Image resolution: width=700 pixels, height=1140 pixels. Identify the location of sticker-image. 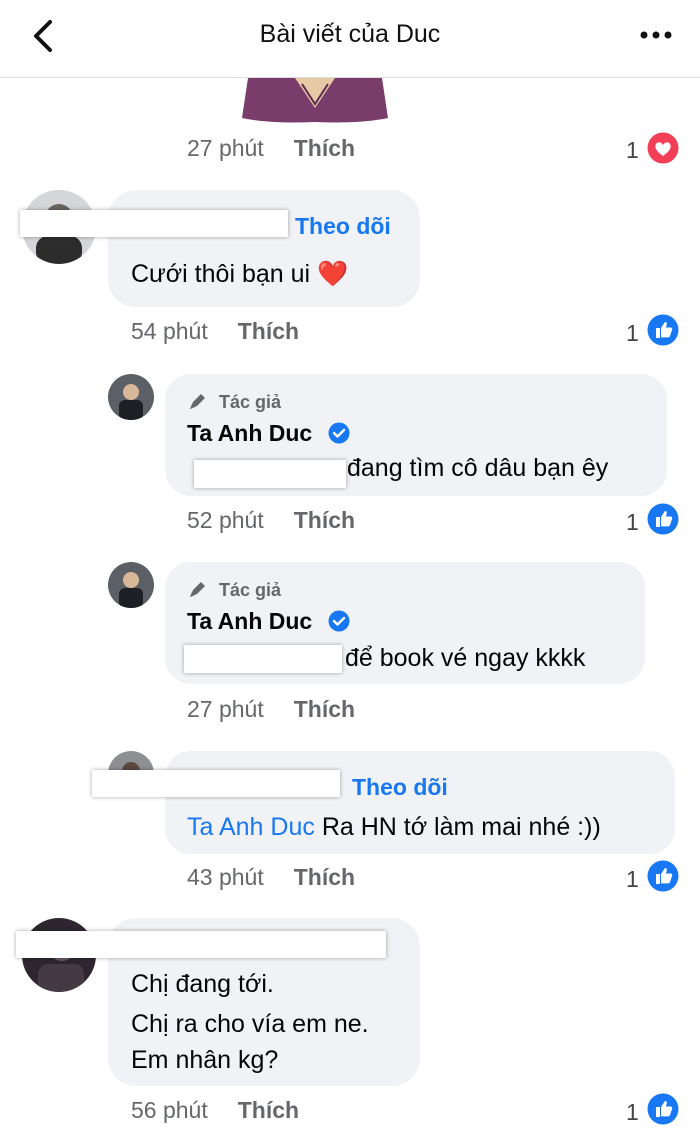
(315, 100).